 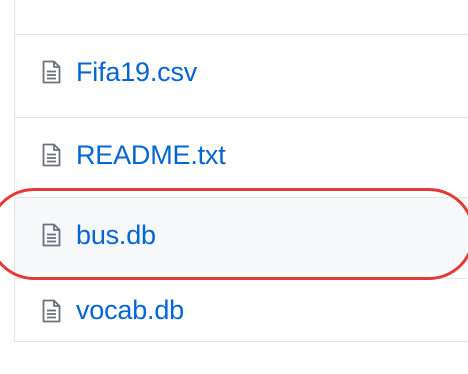 I want to click on file-link: vocab.db, so click(x=130, y=310).